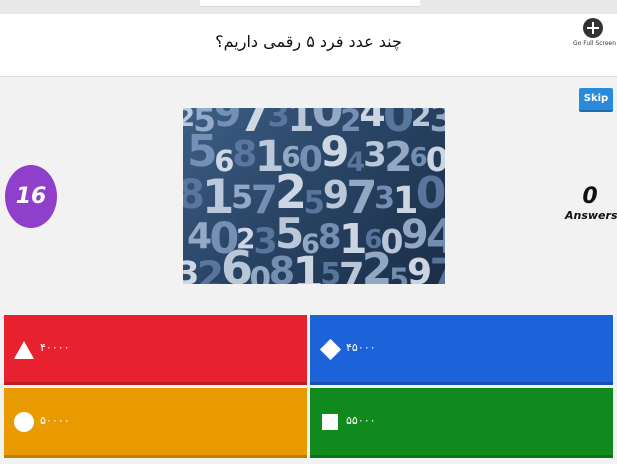 The width and height of the screenshot is (617, 464). Describe the element at coordinates (55, 347) in the screenshot. I see `answer-text: ۴۰۰۰۰` at that location.